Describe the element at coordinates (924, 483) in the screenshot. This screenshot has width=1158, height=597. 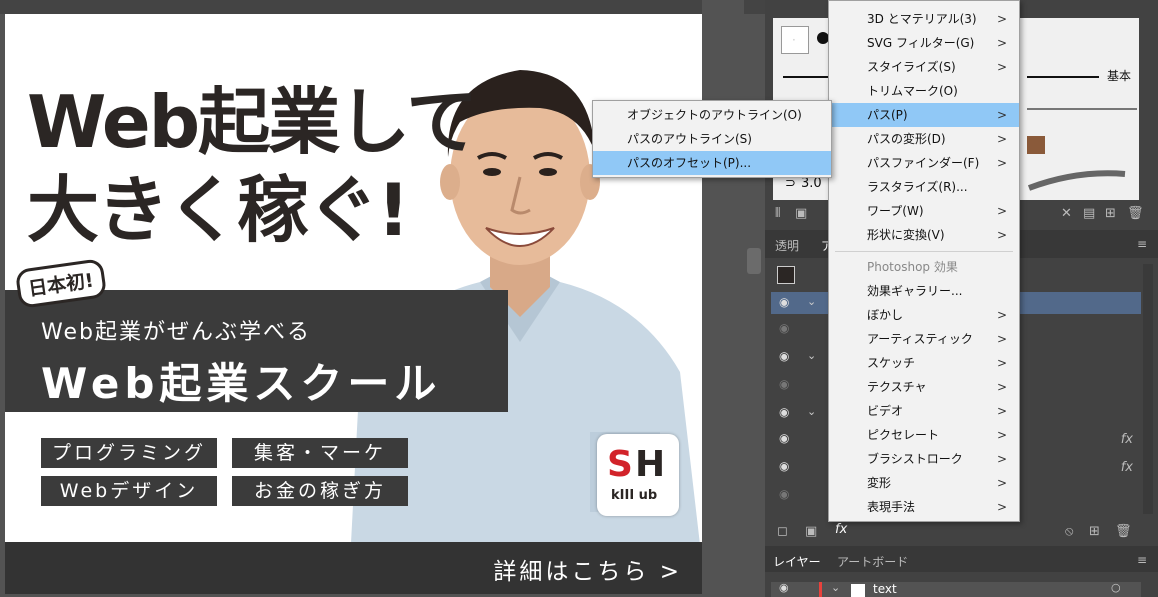
I see `menu-item-distort: 変形 >` at that location.